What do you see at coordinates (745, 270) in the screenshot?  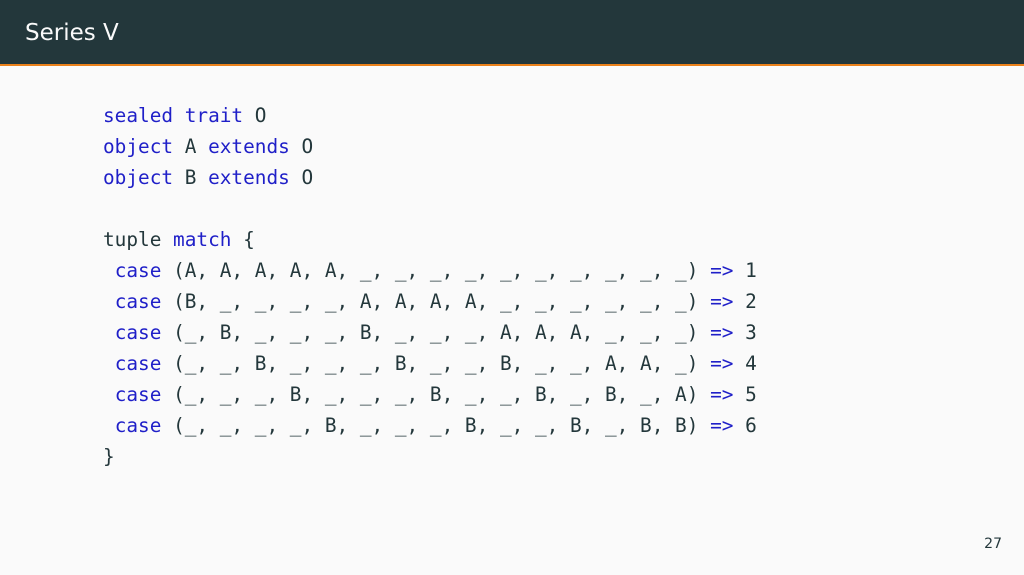 I see `code-token: 1` at bounding box center [745, 270].